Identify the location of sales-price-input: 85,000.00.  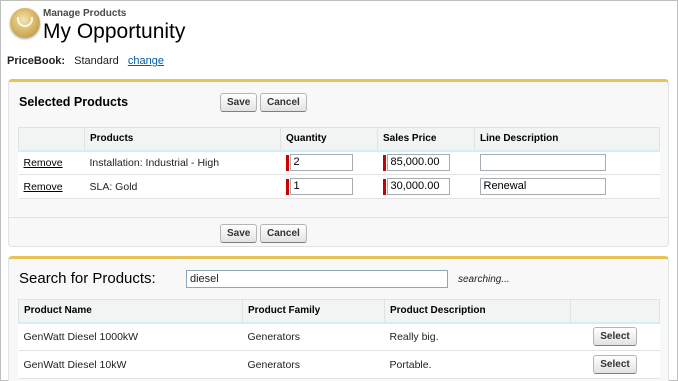
(418, 163).